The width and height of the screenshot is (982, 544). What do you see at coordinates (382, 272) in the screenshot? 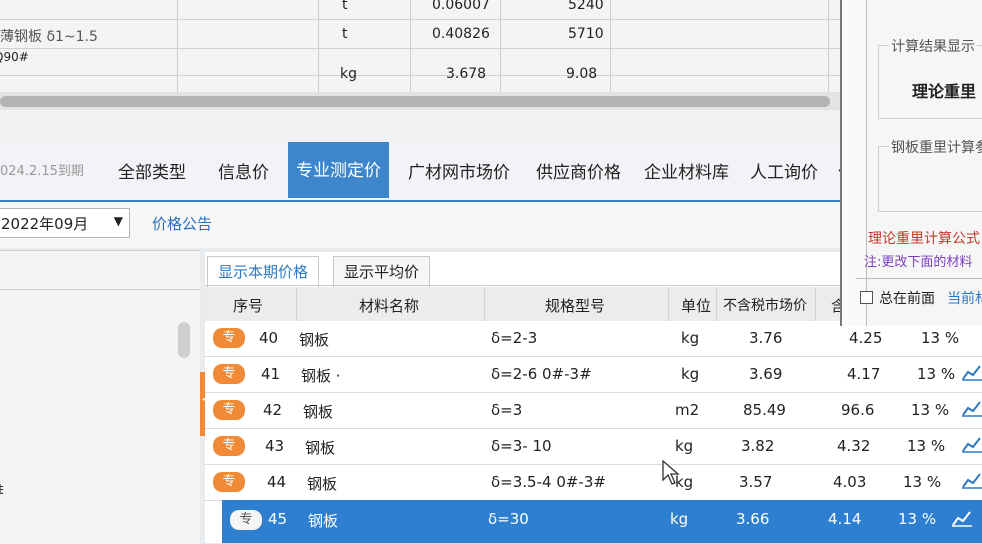
I see `subtab-average-price: 显示平均价` at bounding box center [382, 272].